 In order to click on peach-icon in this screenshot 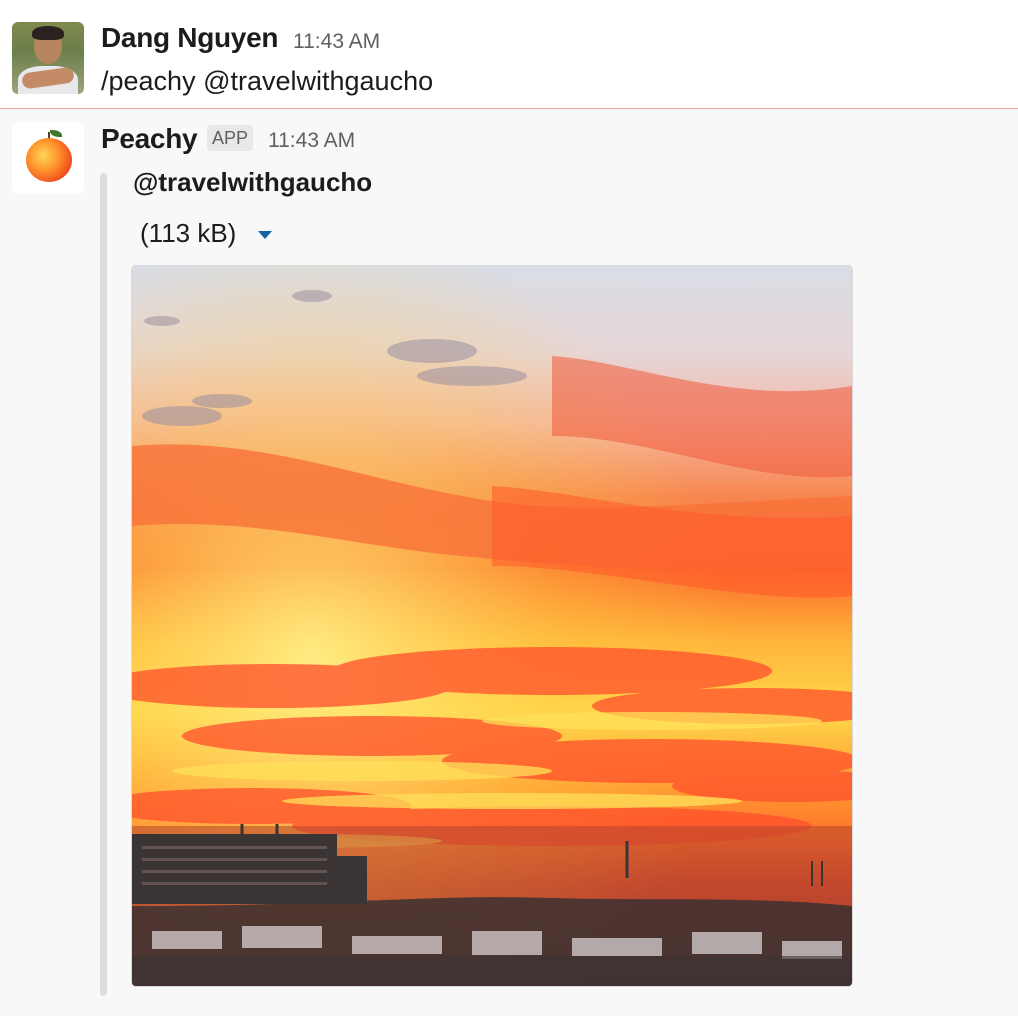, I will do `click(49, 160)`.